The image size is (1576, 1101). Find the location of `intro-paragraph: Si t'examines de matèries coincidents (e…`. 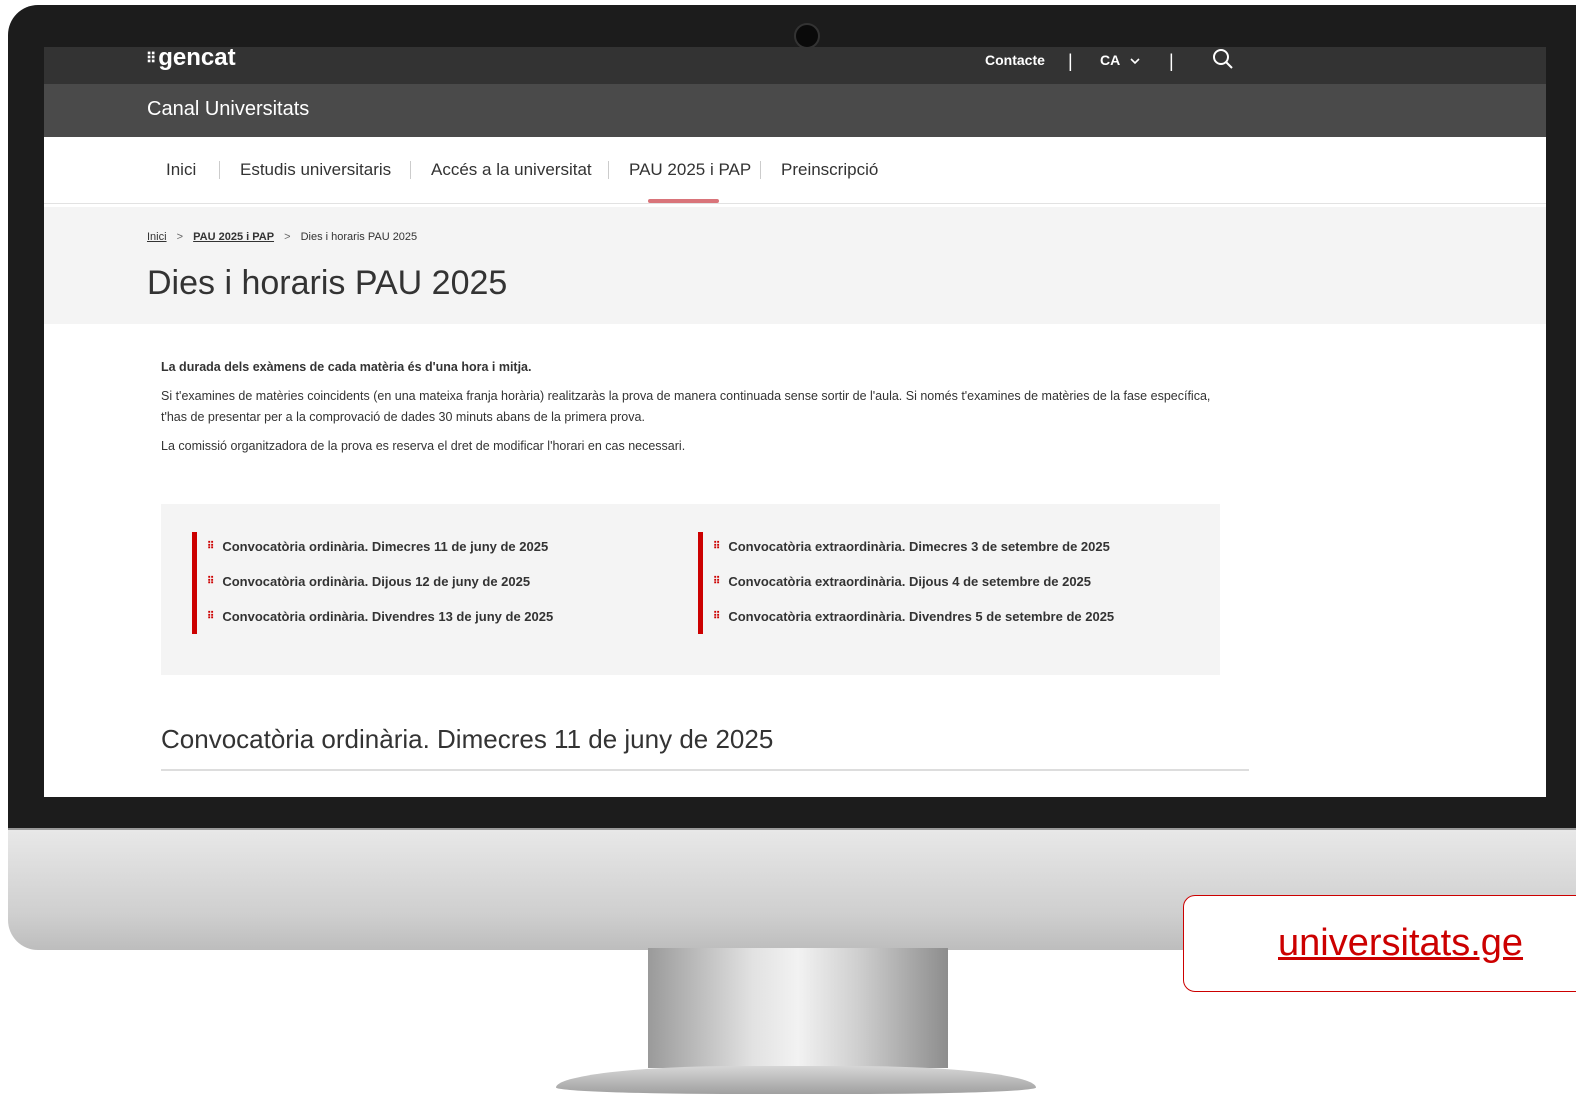

intro-paragraph: Si t'examines de matèries coincidents (e… is located at coordinates (686, 406).